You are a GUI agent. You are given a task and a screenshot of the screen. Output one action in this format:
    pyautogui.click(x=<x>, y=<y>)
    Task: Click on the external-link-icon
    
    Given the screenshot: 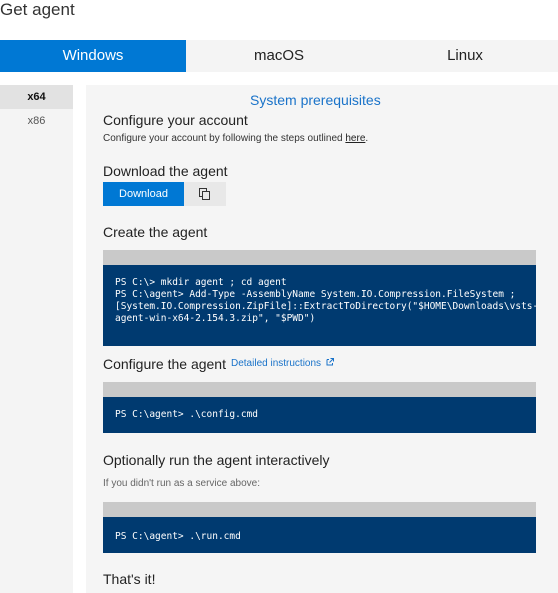 What is the action you would take?
    pyautogui.click(x=330, y=362)
    